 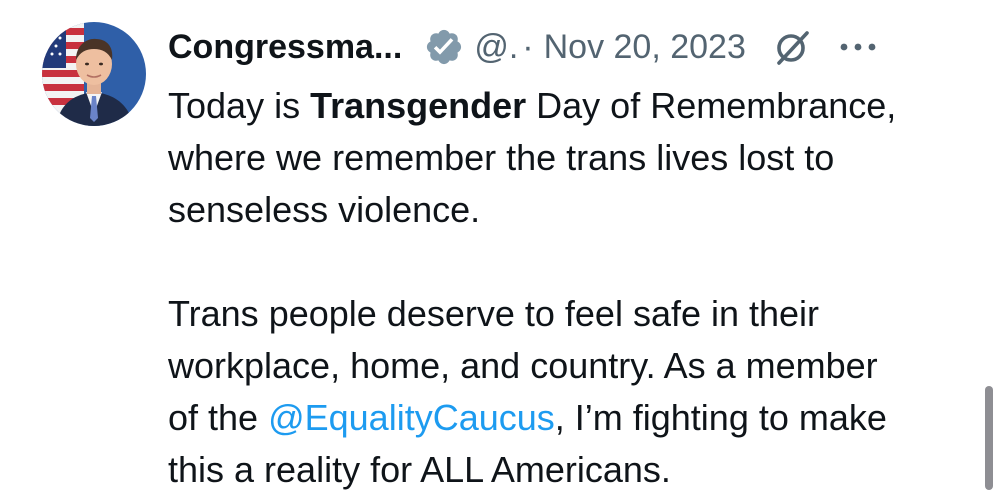 What do you see at coordinates (496, 47) in the screenshot?
I see `author-handle: @.` at bounding box center [496, 47].